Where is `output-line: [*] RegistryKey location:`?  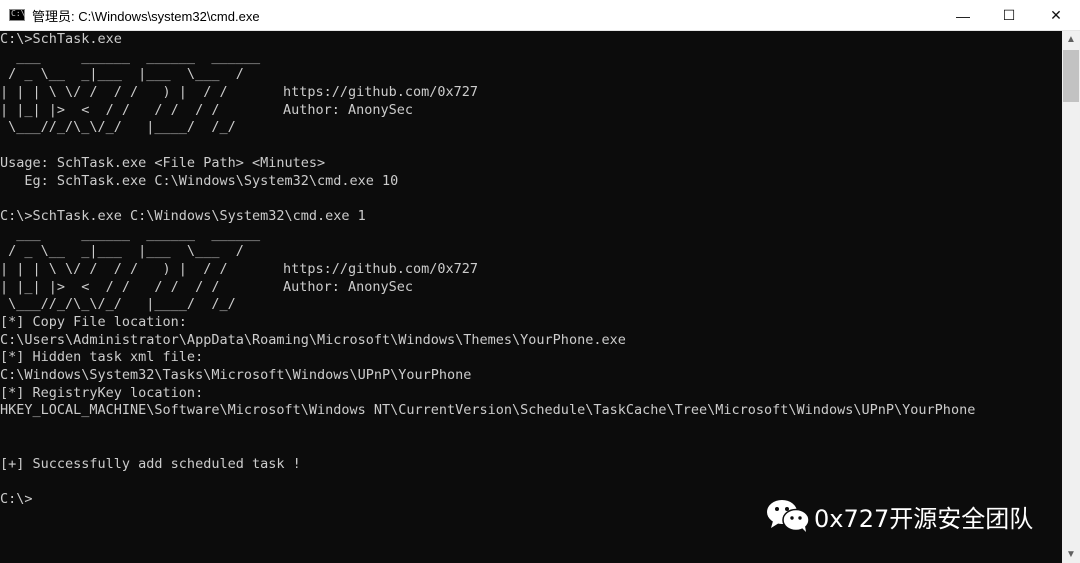 output-line: [*] RegistryKey location: is located at coordinates (102, 392).